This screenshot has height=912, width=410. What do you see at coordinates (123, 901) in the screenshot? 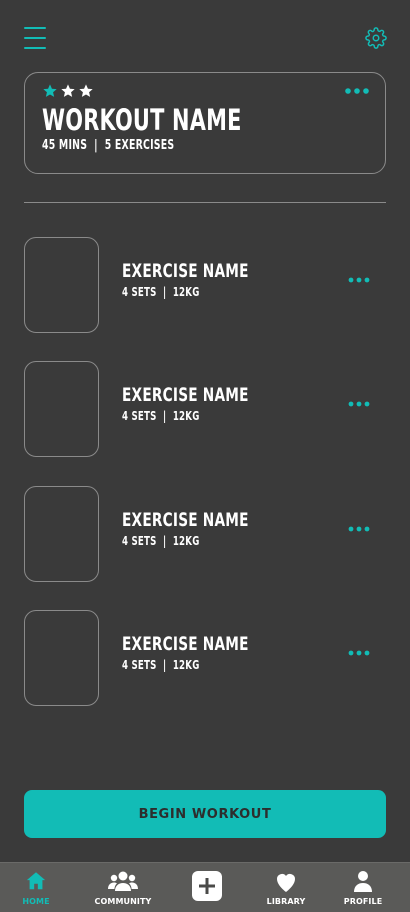
I see `nav-label: COMMUNITY` at bounding box center [123, 901].